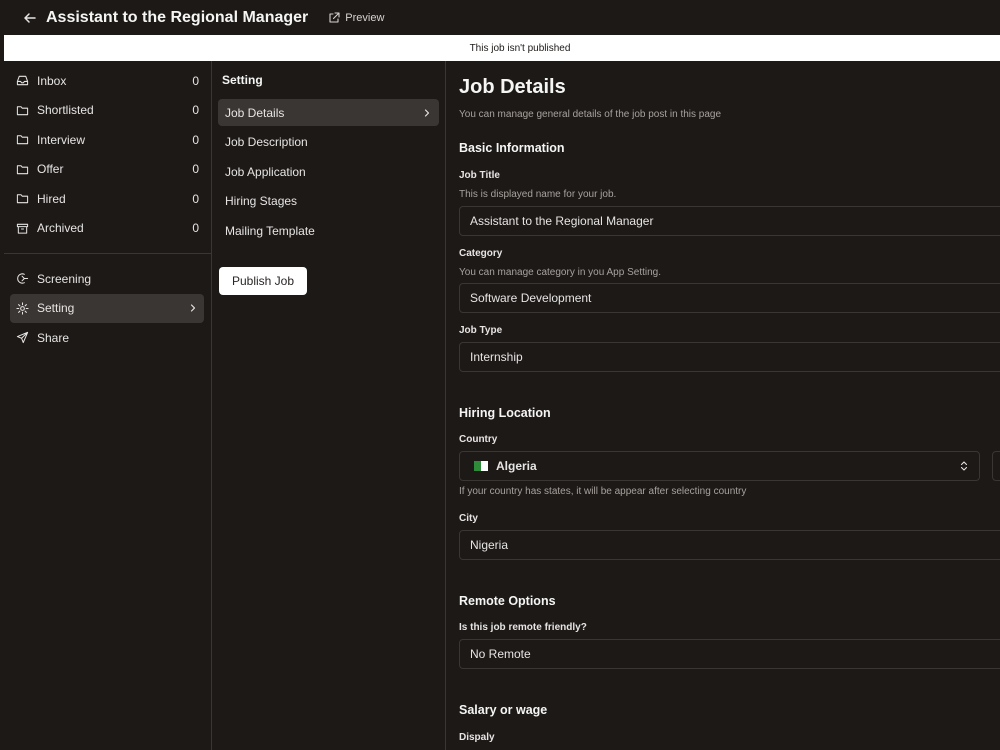 The image size is (1000, 750). What do you see at coordinates (489, 545) in the screenshot?
I see `city-value: Nigeria` at bounding box center [489, 545].